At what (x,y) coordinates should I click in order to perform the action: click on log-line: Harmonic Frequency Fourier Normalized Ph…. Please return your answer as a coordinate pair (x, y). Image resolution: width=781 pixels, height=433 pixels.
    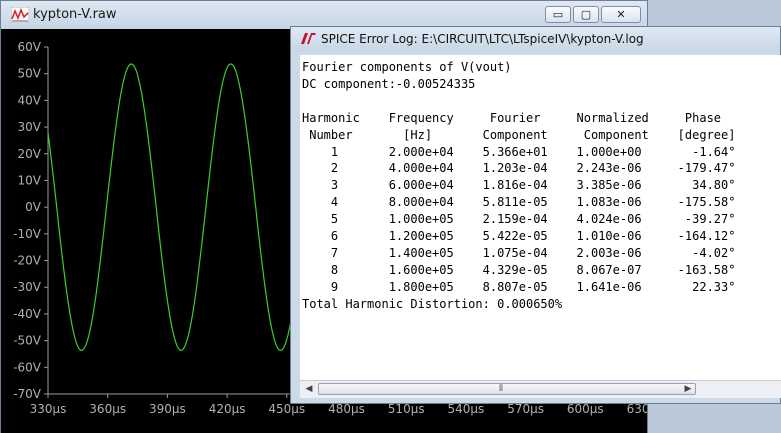
    Looking at the image, I should click on (512, 117).